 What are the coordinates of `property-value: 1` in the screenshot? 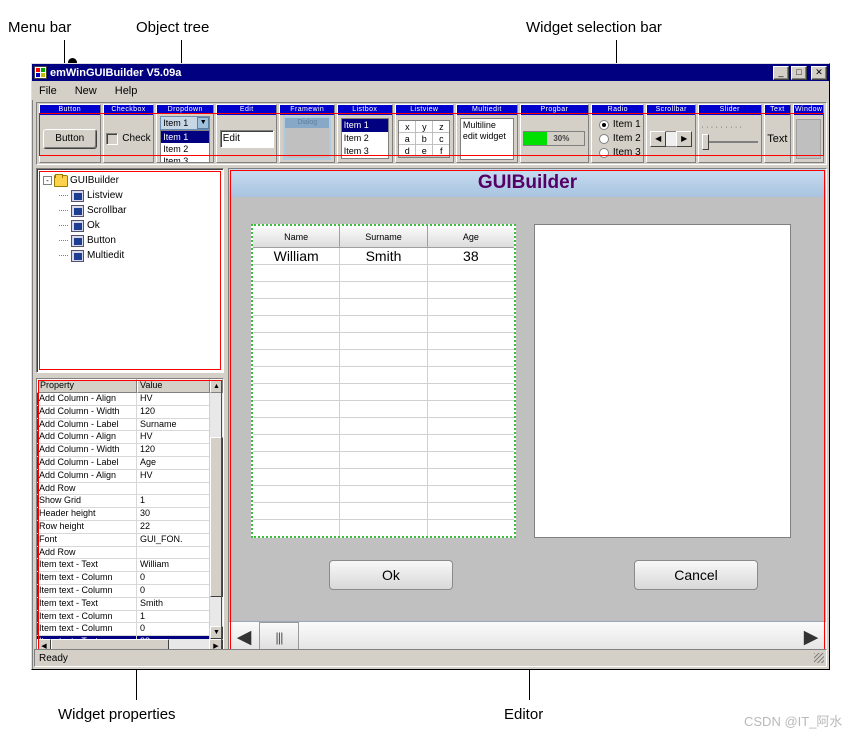 It's located at (173, 501).